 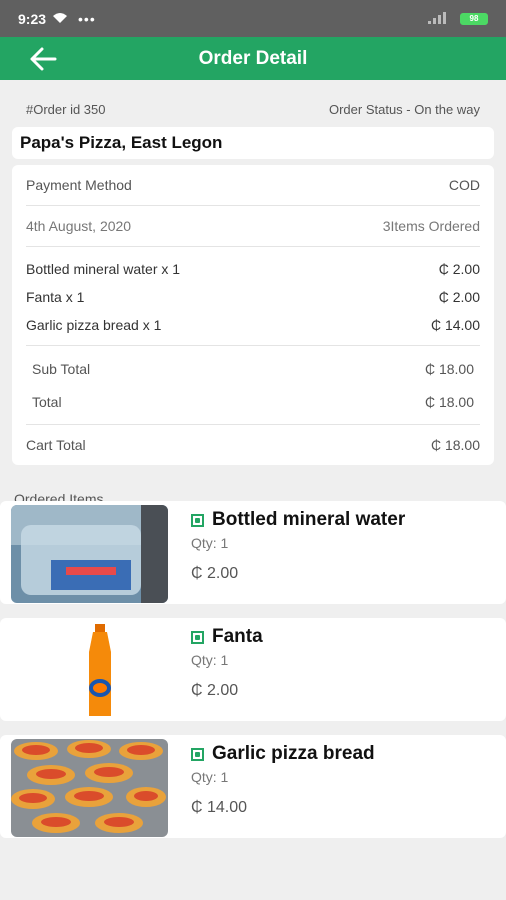 I want to click on back-arrow-icon, so click(x=43, y=59).